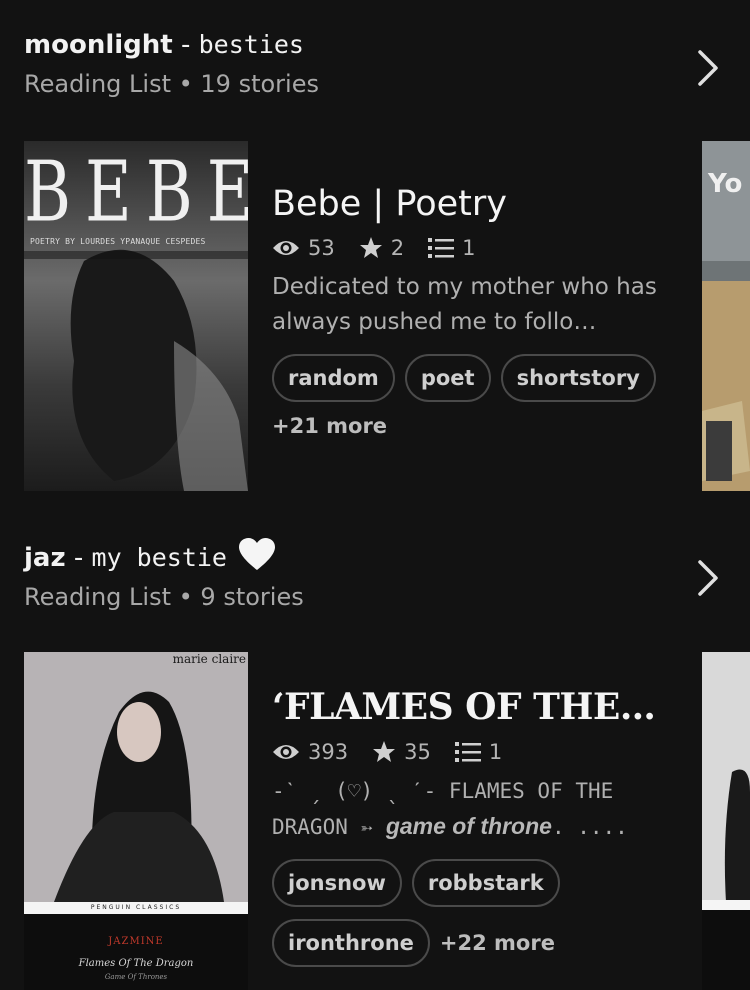  I want to click on reading-list-title: moonlight - besties, so click(171, 45).